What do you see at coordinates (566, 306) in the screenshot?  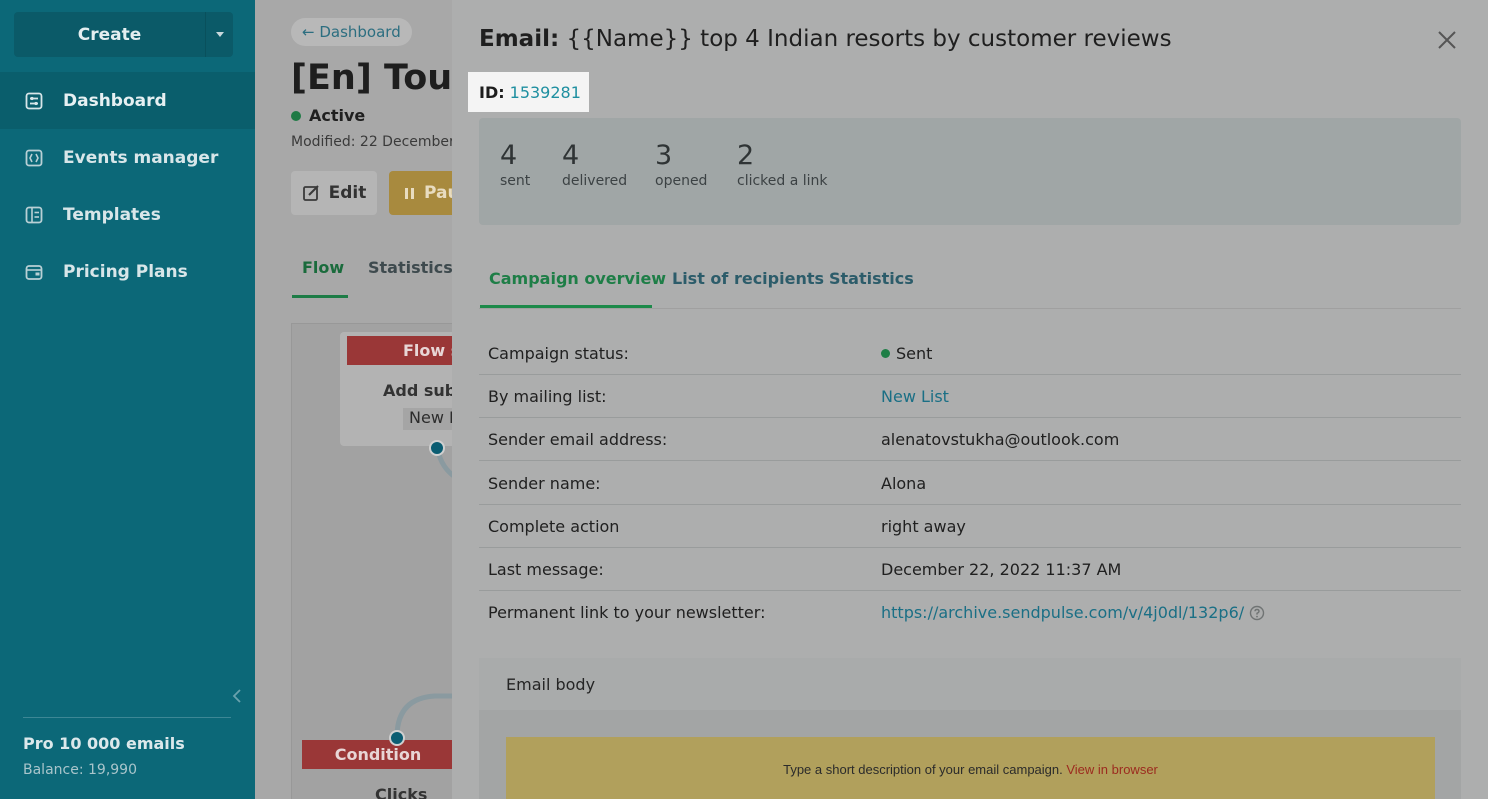 I see `active-tab-underline` at bounding box center [566, 306].